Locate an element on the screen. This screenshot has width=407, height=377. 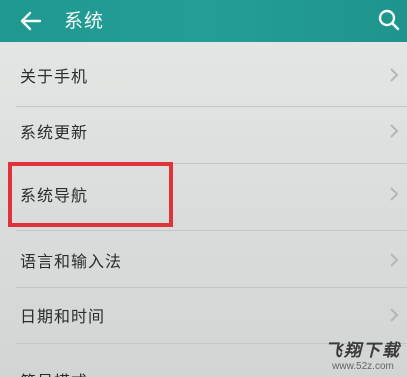
search-button is located at coordinates (389, 20).